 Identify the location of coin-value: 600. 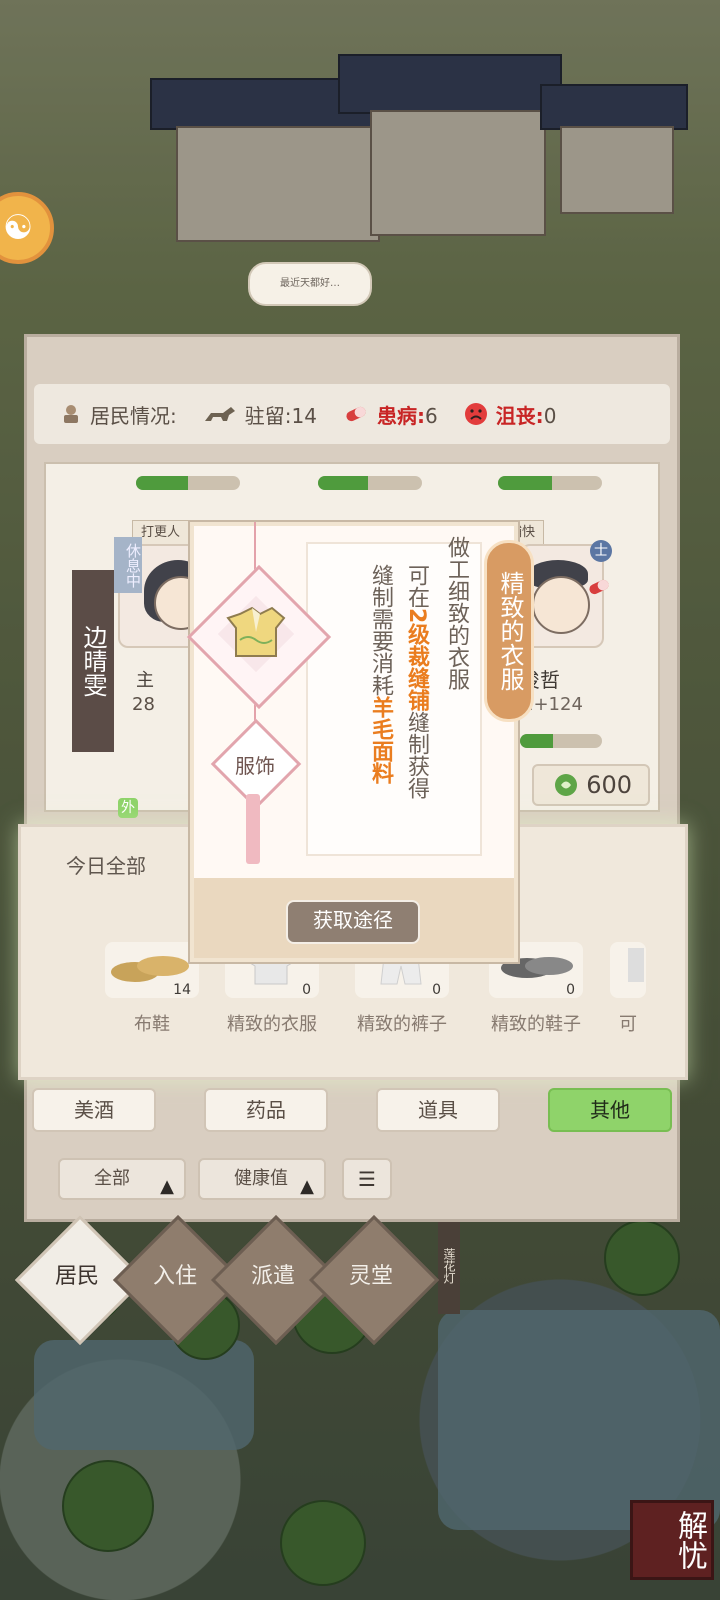
(609, 785).